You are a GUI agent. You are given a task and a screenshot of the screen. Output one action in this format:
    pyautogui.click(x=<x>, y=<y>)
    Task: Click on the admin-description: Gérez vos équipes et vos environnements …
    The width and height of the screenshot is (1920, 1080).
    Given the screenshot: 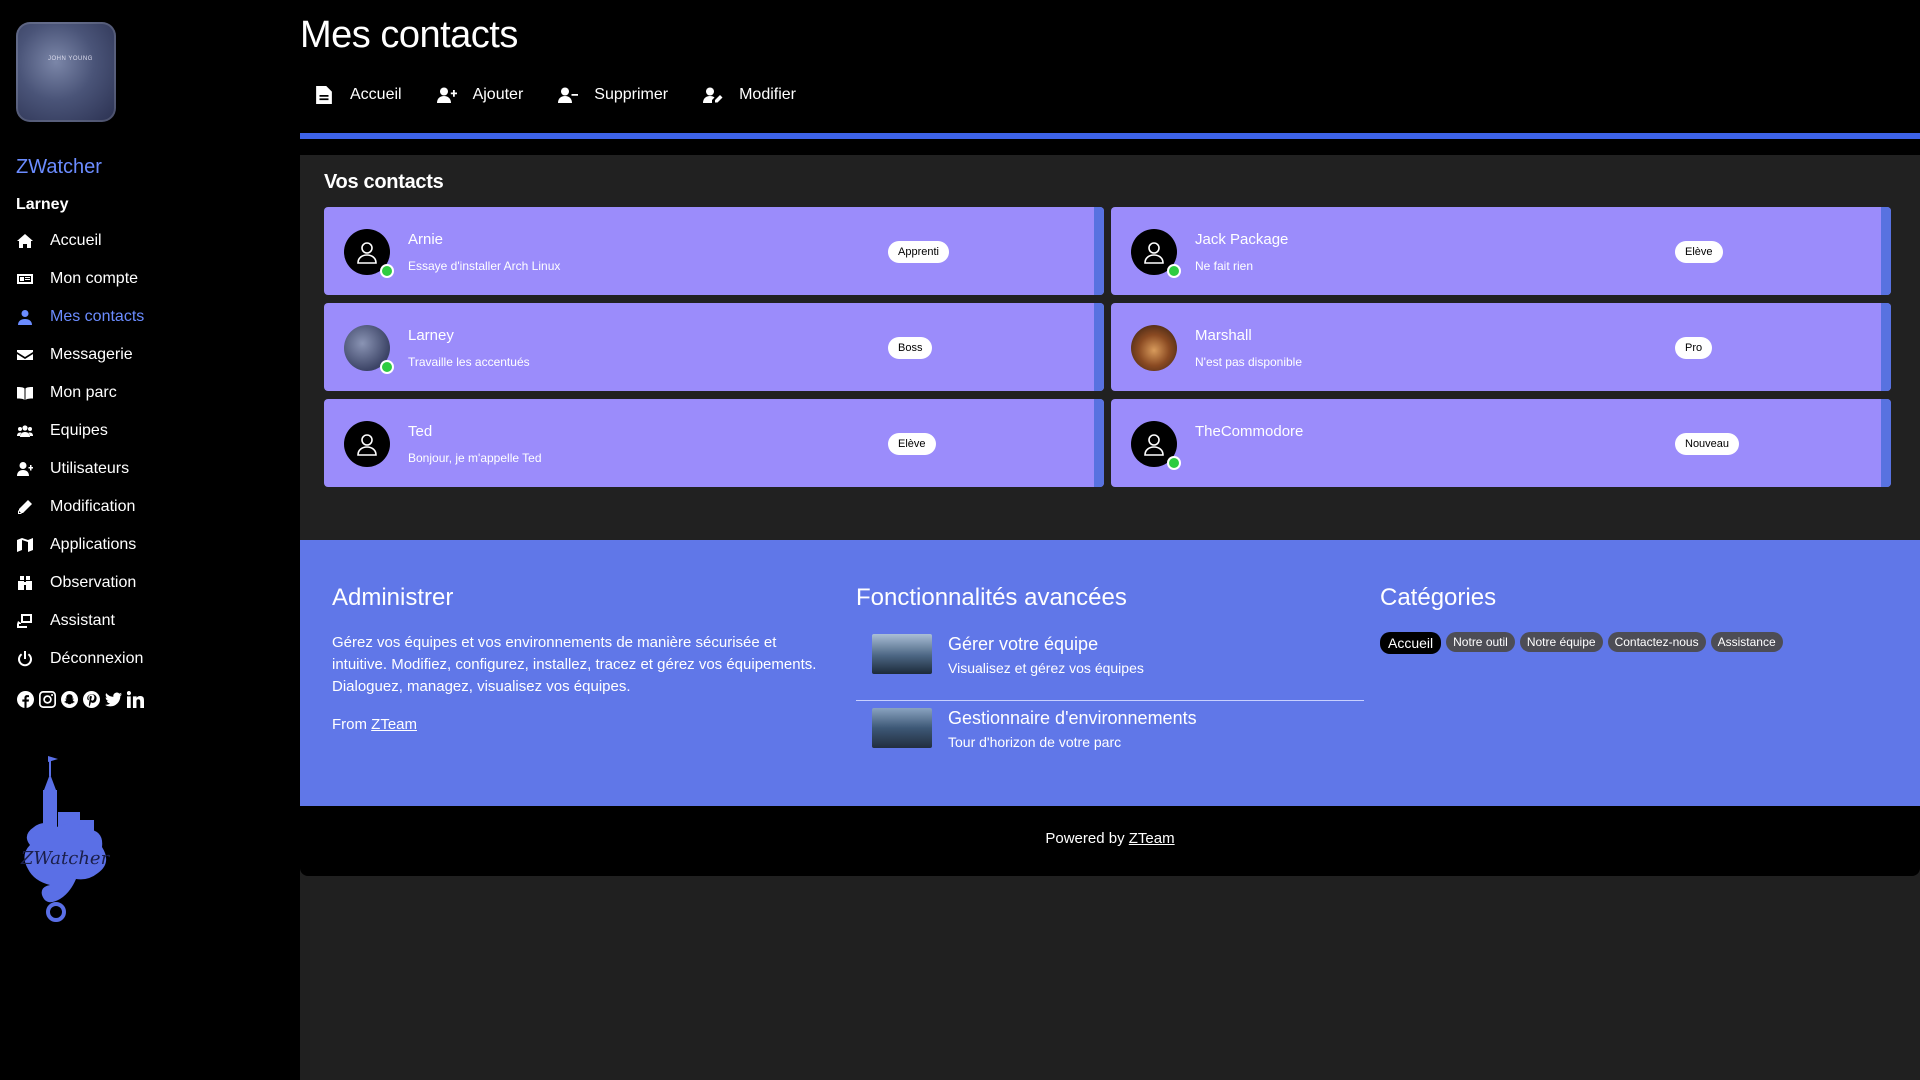 What is the action you would take?
    pyautogui.click(x=574, y=664)
    